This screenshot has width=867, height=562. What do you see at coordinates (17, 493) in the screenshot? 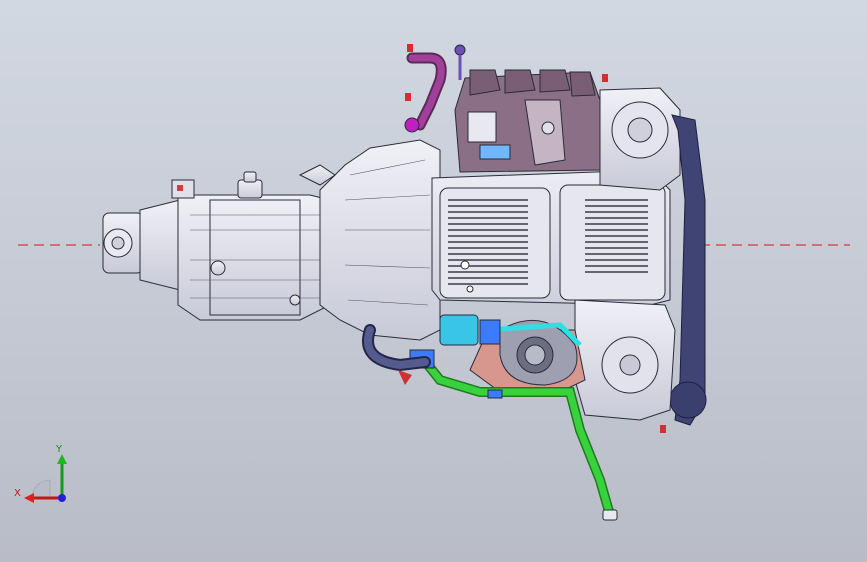
I see `x-axis-label: X` at bounding box center [17, 493].